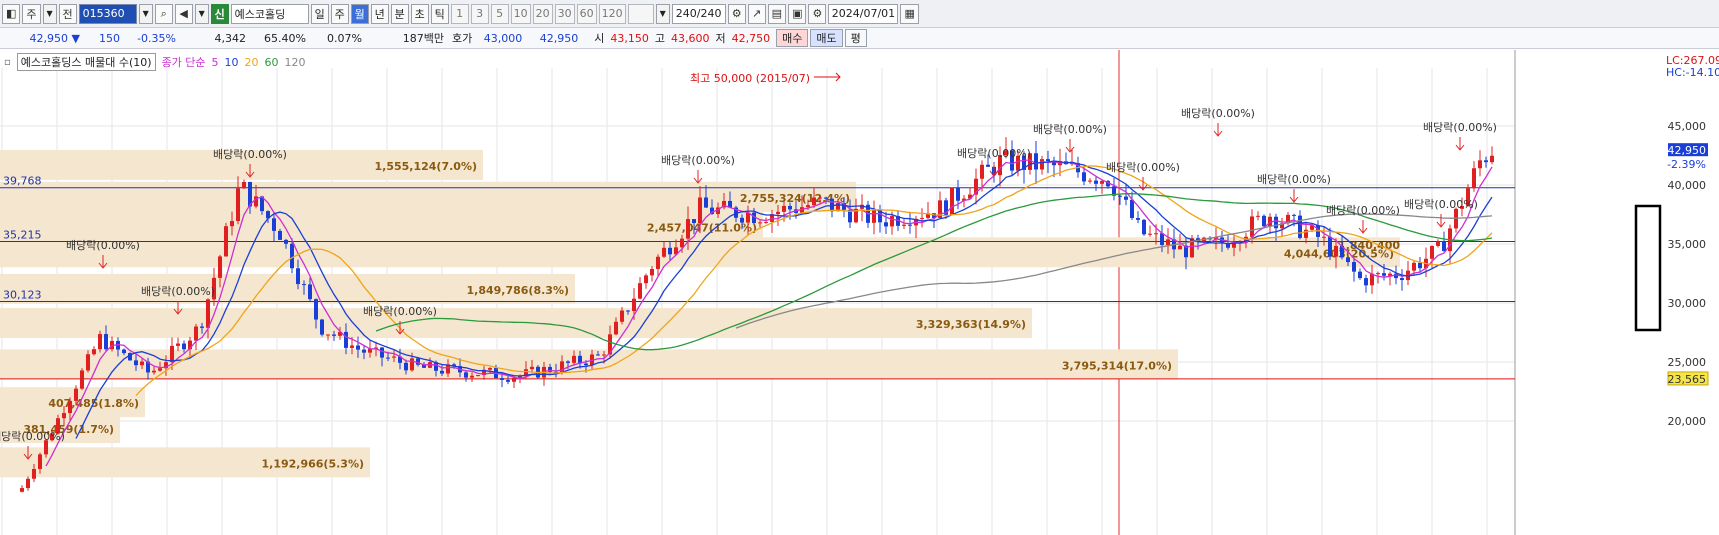  What do you see at coordinates (379, 13) in the screenshot?
I see `period-year: 년` at bounding box center [379, 13].